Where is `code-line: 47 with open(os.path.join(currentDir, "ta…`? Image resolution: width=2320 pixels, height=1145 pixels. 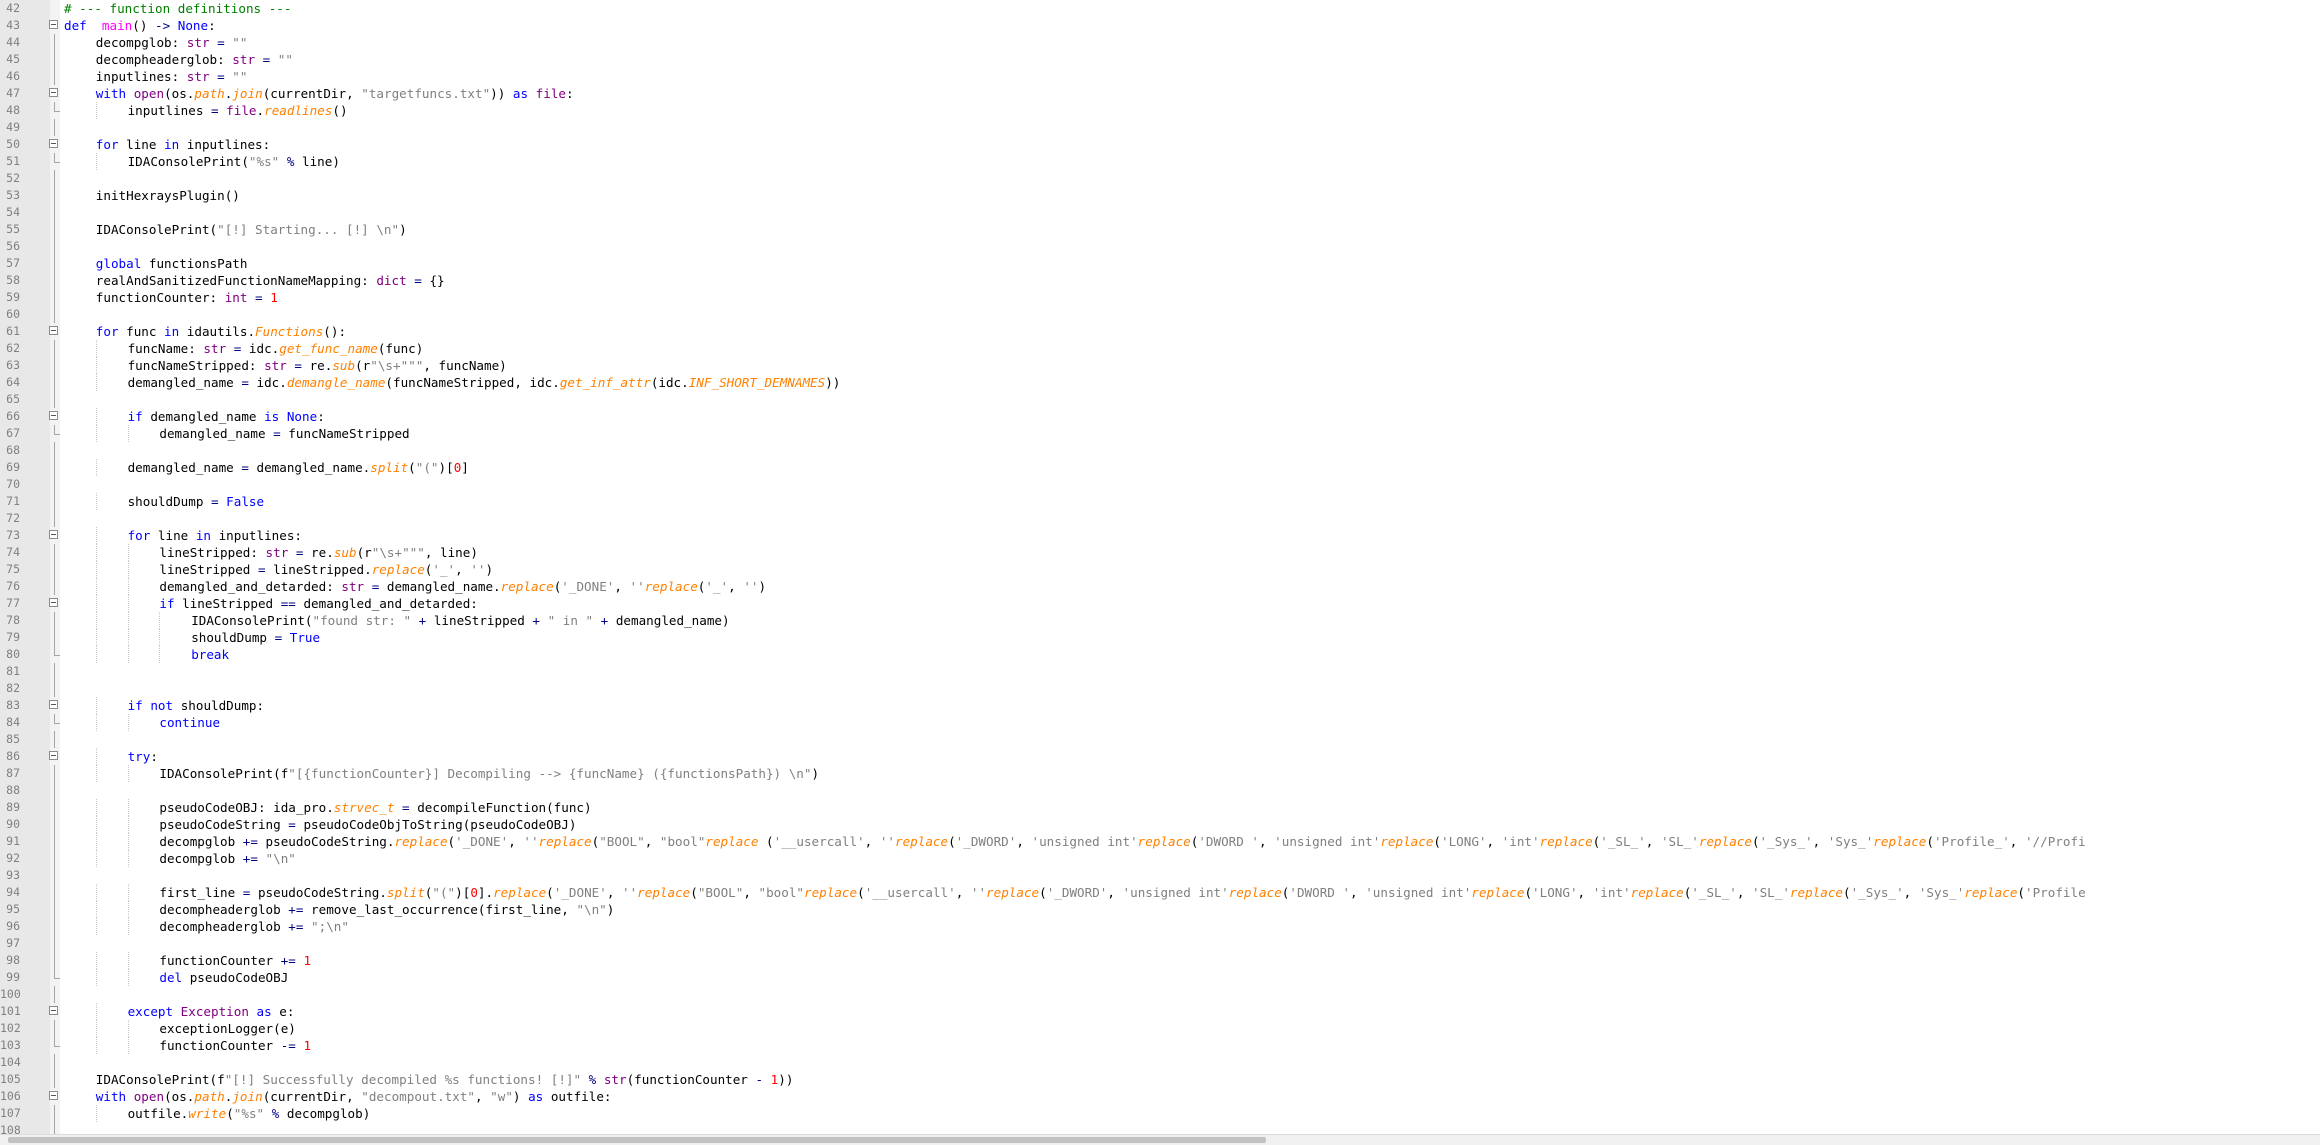 code-line: 47 with open(os.path.join(currentDir, "ta… is located at coordinates (1160, 93).